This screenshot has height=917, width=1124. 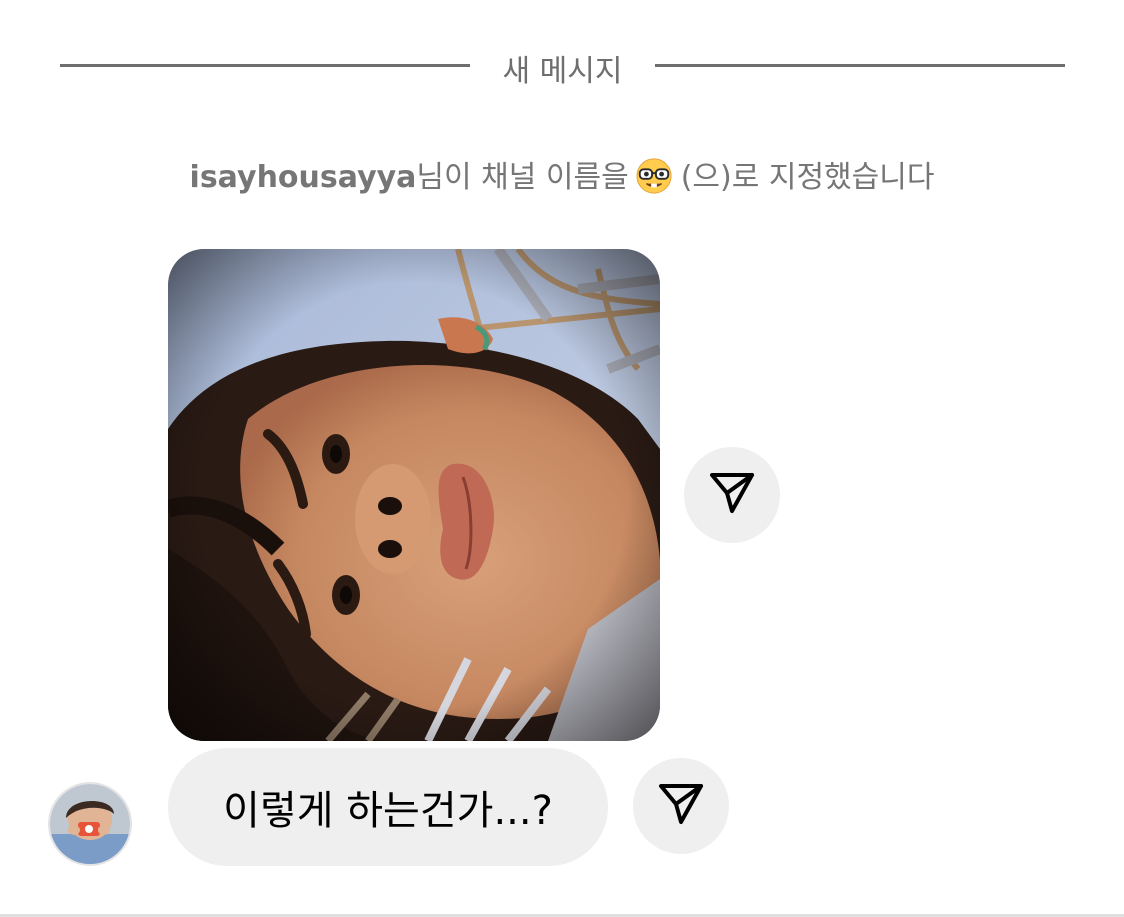 I want to click on system-message-username: isayhousayya, so click(x=303, y=177).